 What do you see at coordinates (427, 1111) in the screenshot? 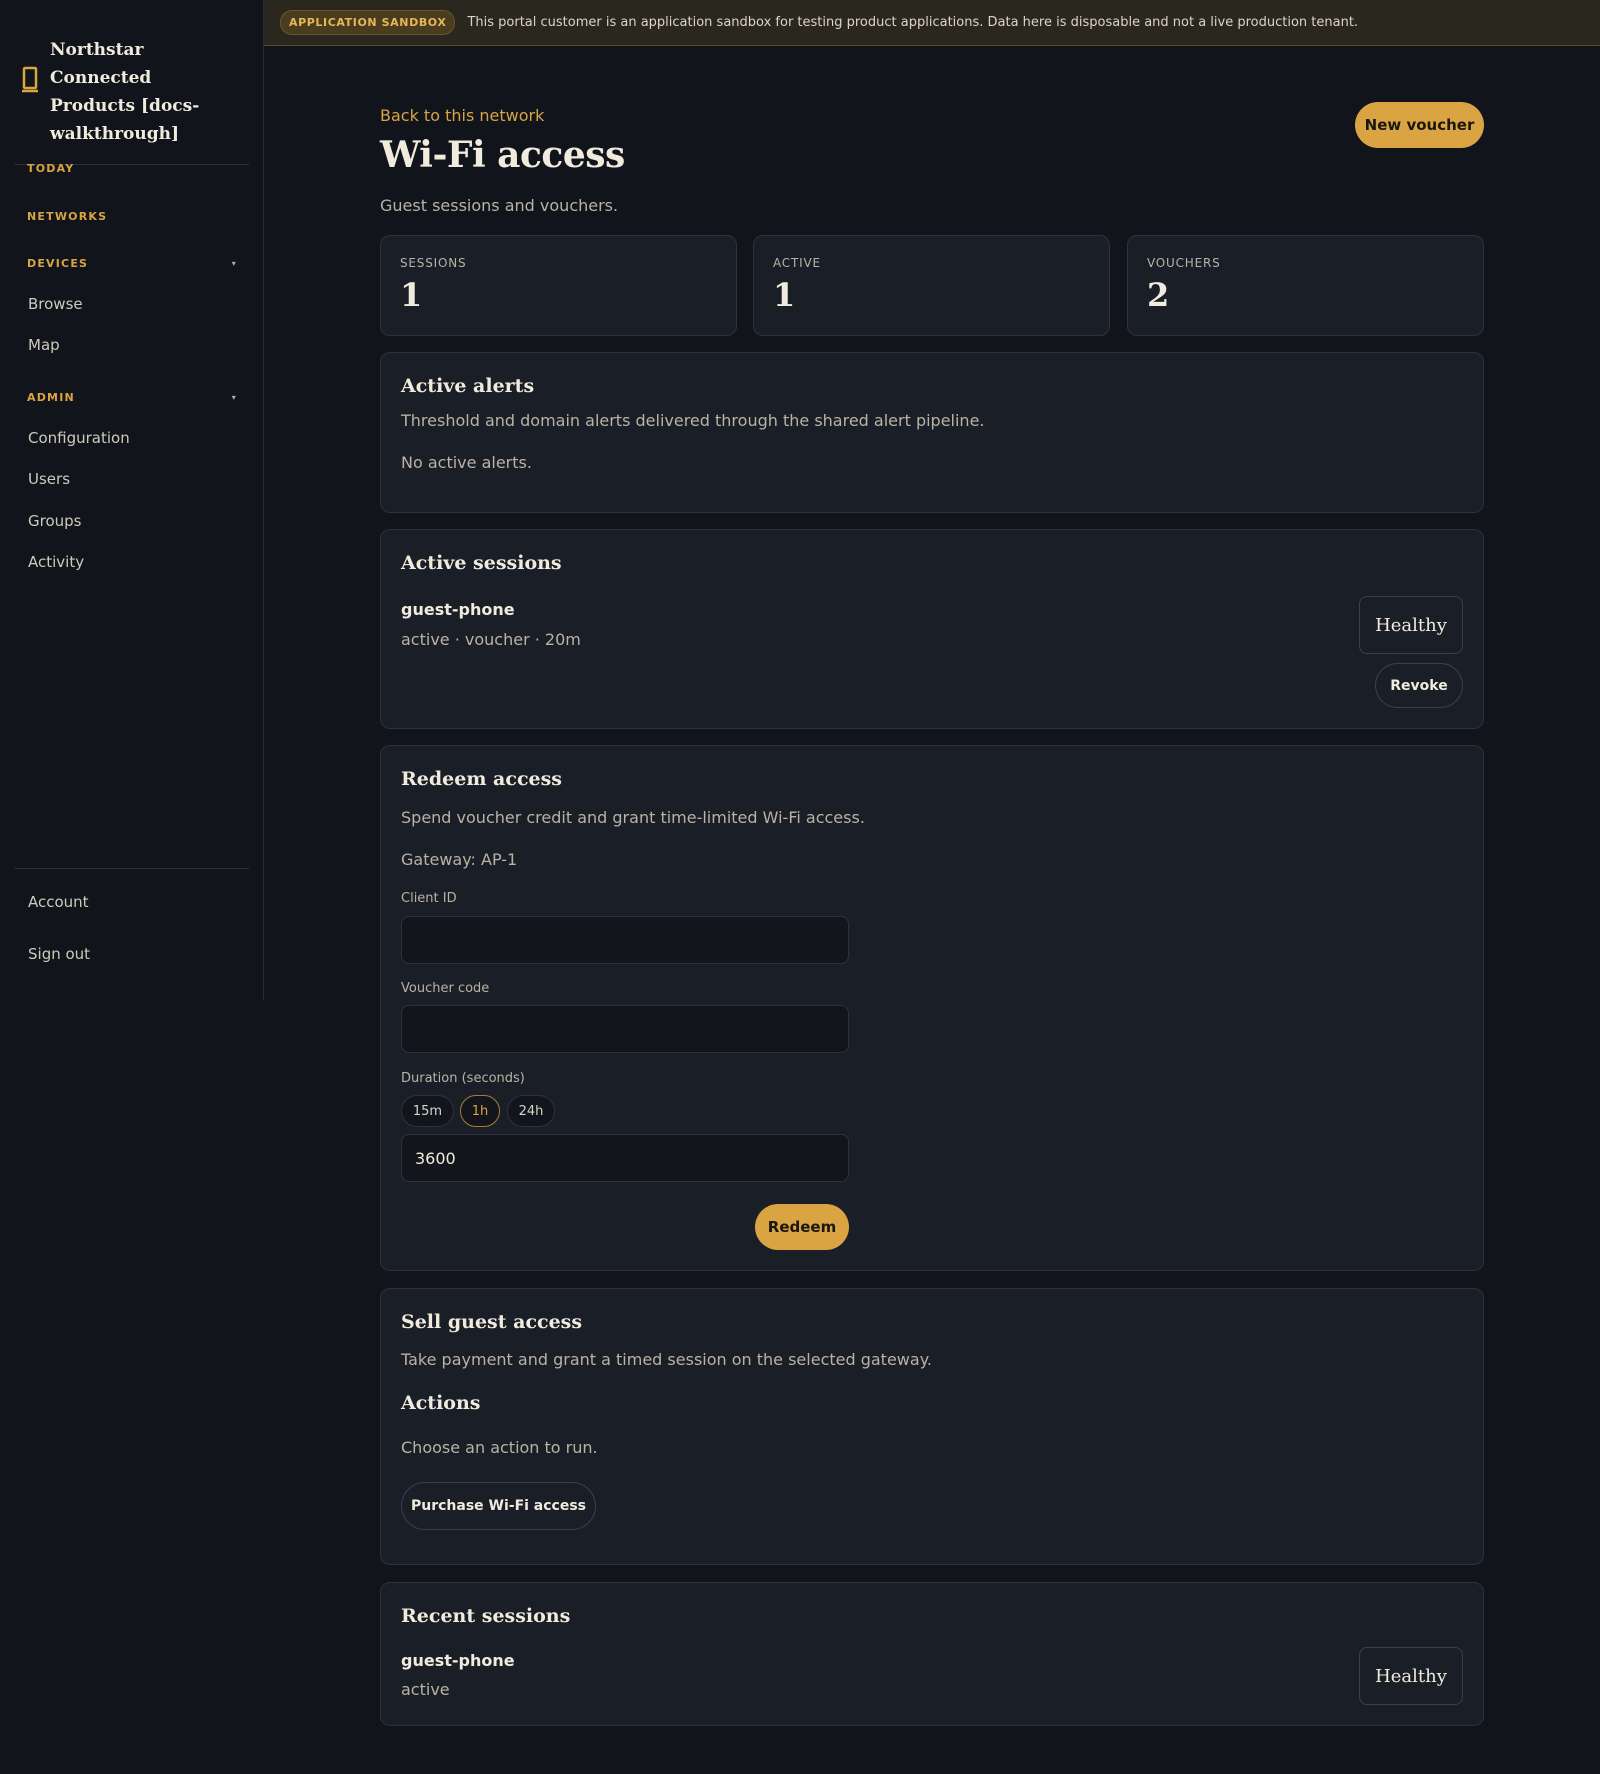
I see `duration-chip-15m: 15m` at bounding box center [427, 1111].